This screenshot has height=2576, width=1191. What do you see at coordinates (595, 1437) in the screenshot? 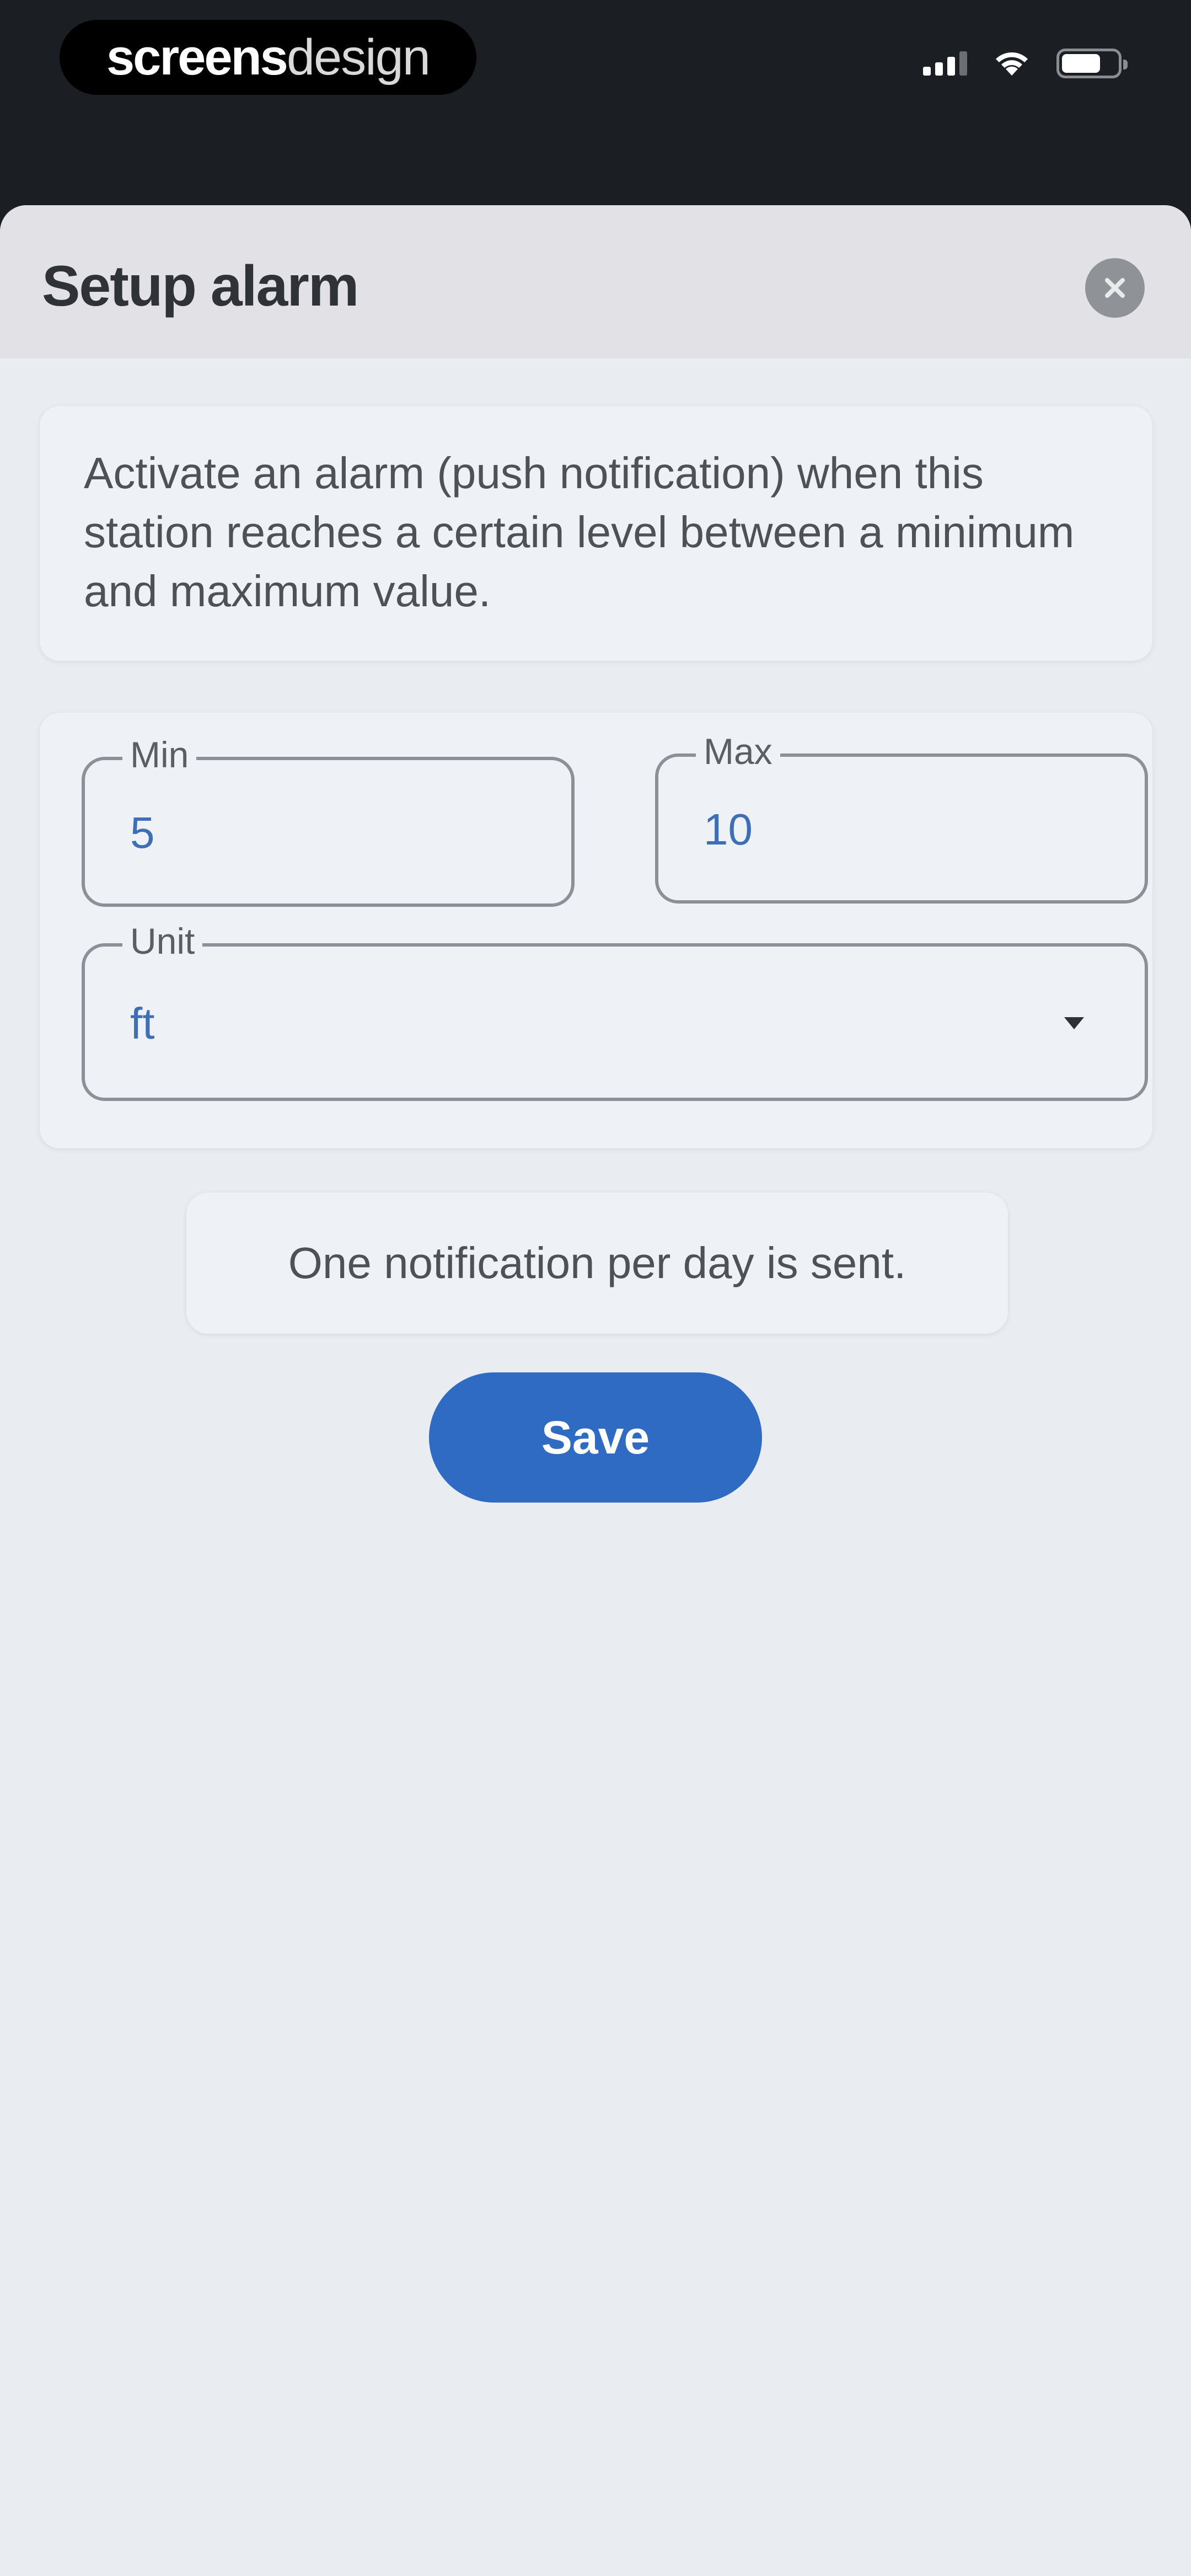
I see `save-button: Save` at bounding box center [595, 1437].